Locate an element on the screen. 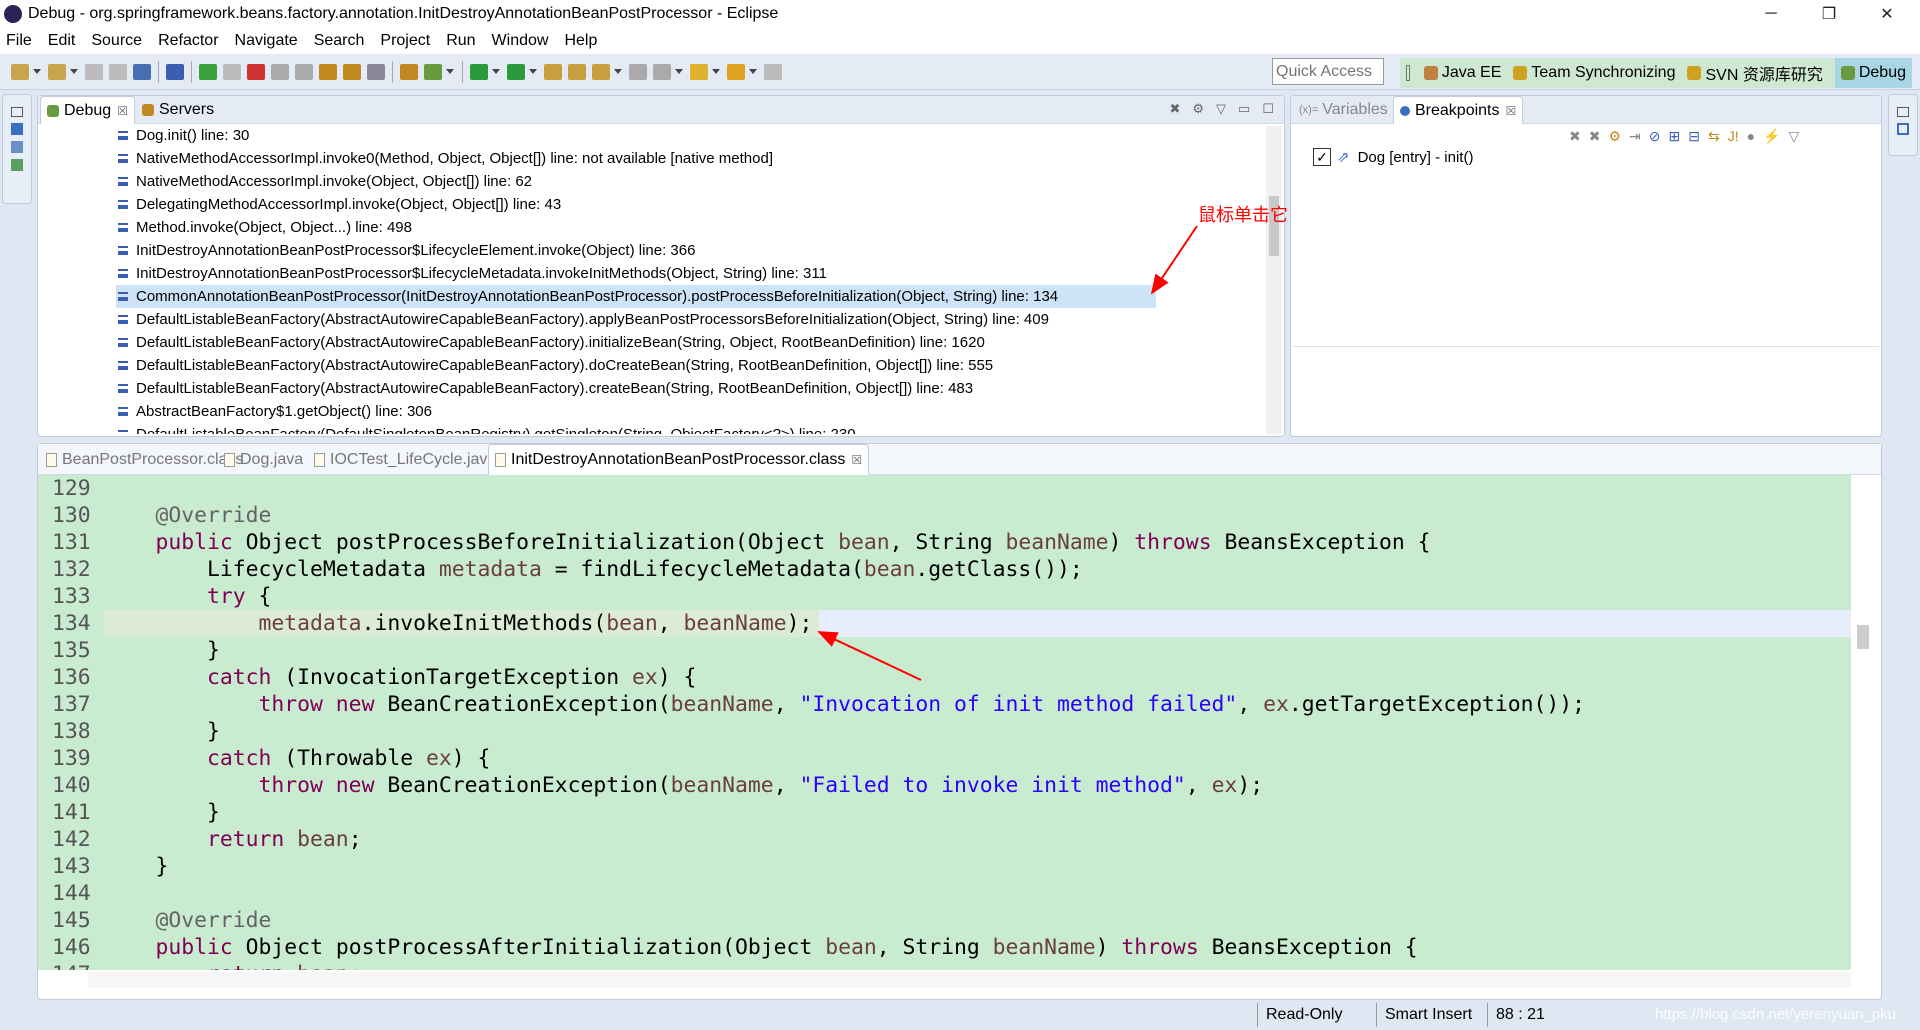 The image size is (1920, 1030). status-mode: Read-Only is located at coordinates (1317, 1015).